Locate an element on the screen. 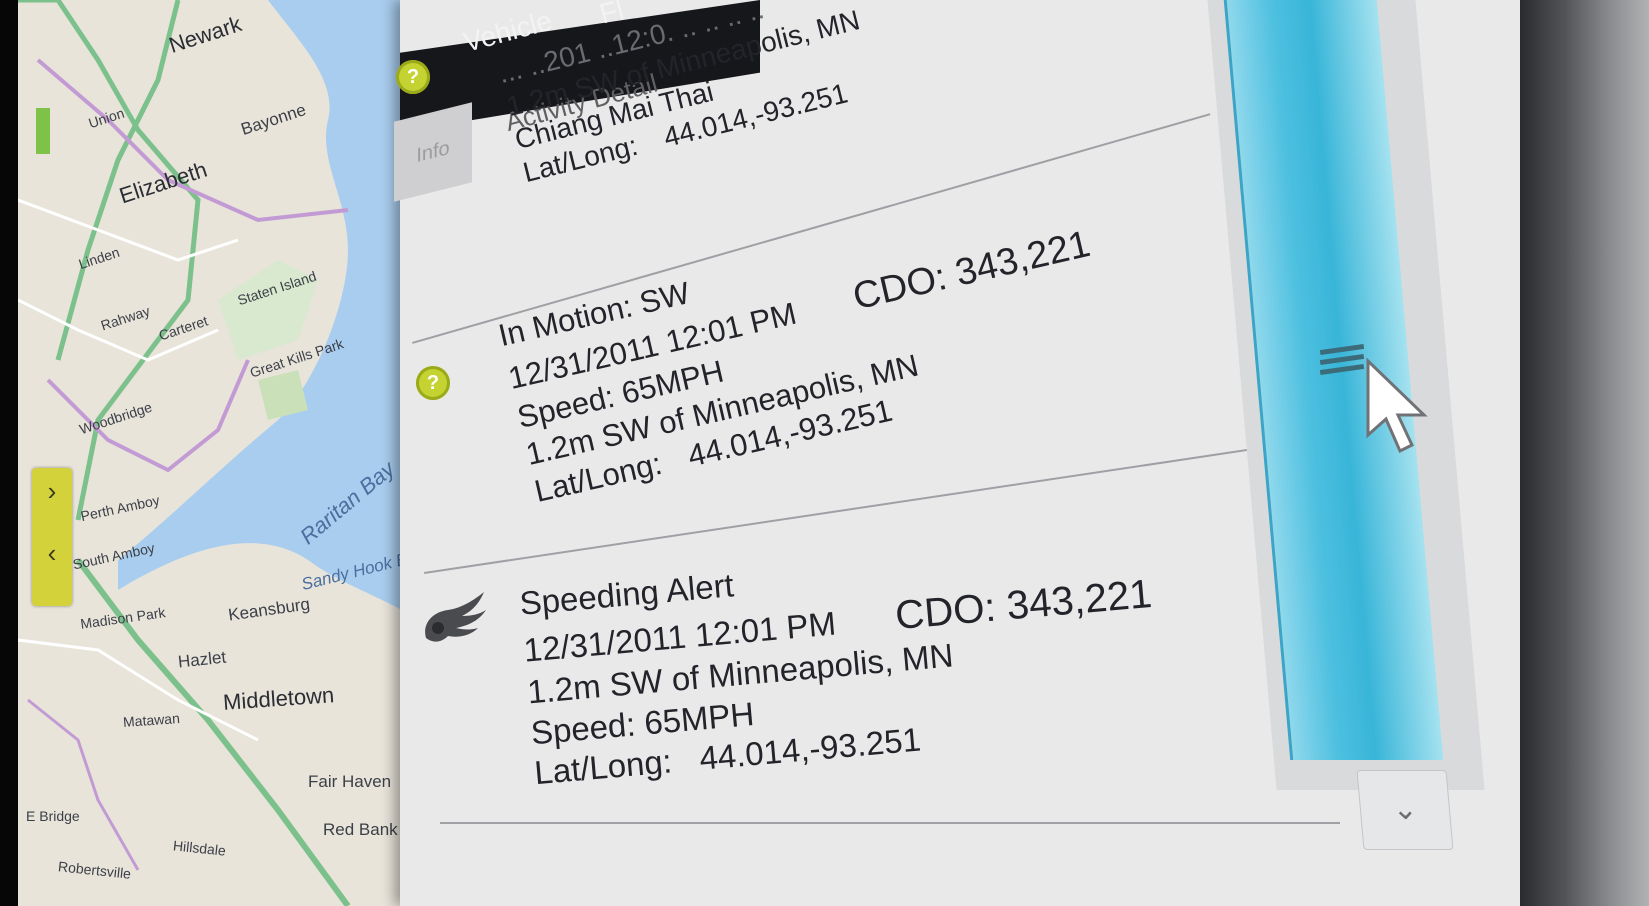  chevron-down-icon: ⌄ is located at coordinates (1404, 809).